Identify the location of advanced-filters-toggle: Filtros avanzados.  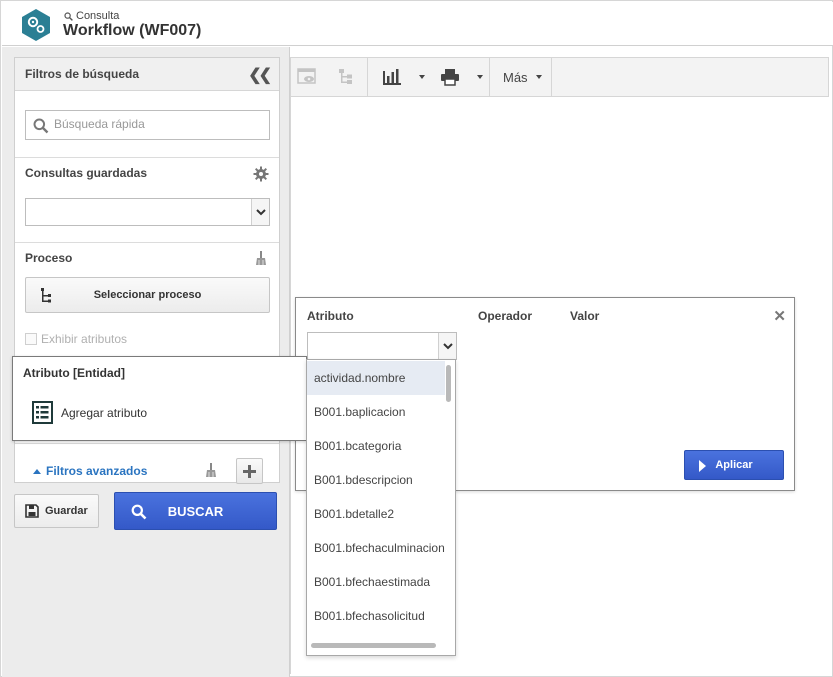
(90, 471).